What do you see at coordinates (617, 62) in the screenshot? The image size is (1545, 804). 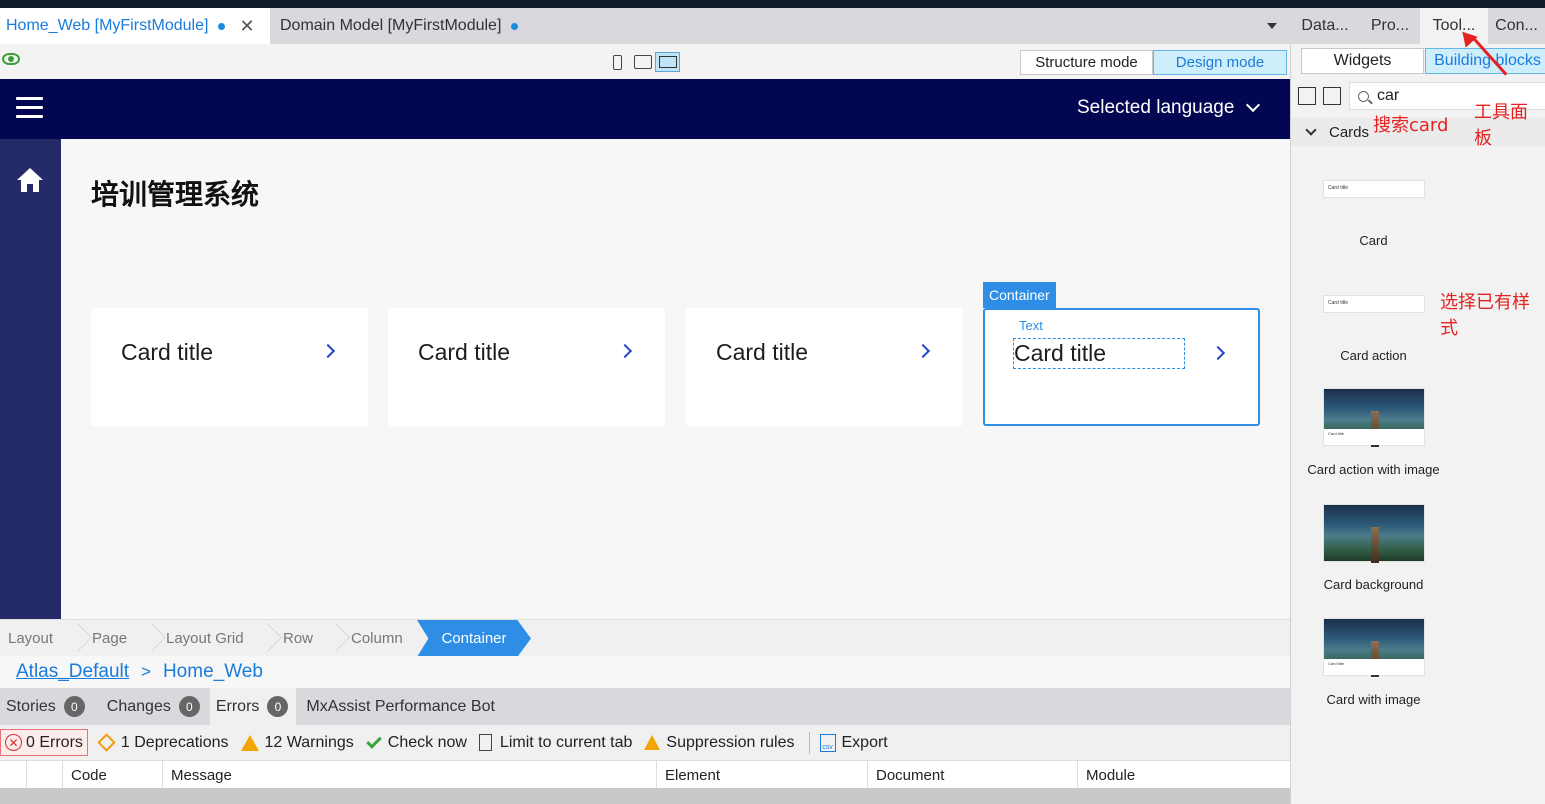 I see `phone-icon` at bounding box center [617, 62].